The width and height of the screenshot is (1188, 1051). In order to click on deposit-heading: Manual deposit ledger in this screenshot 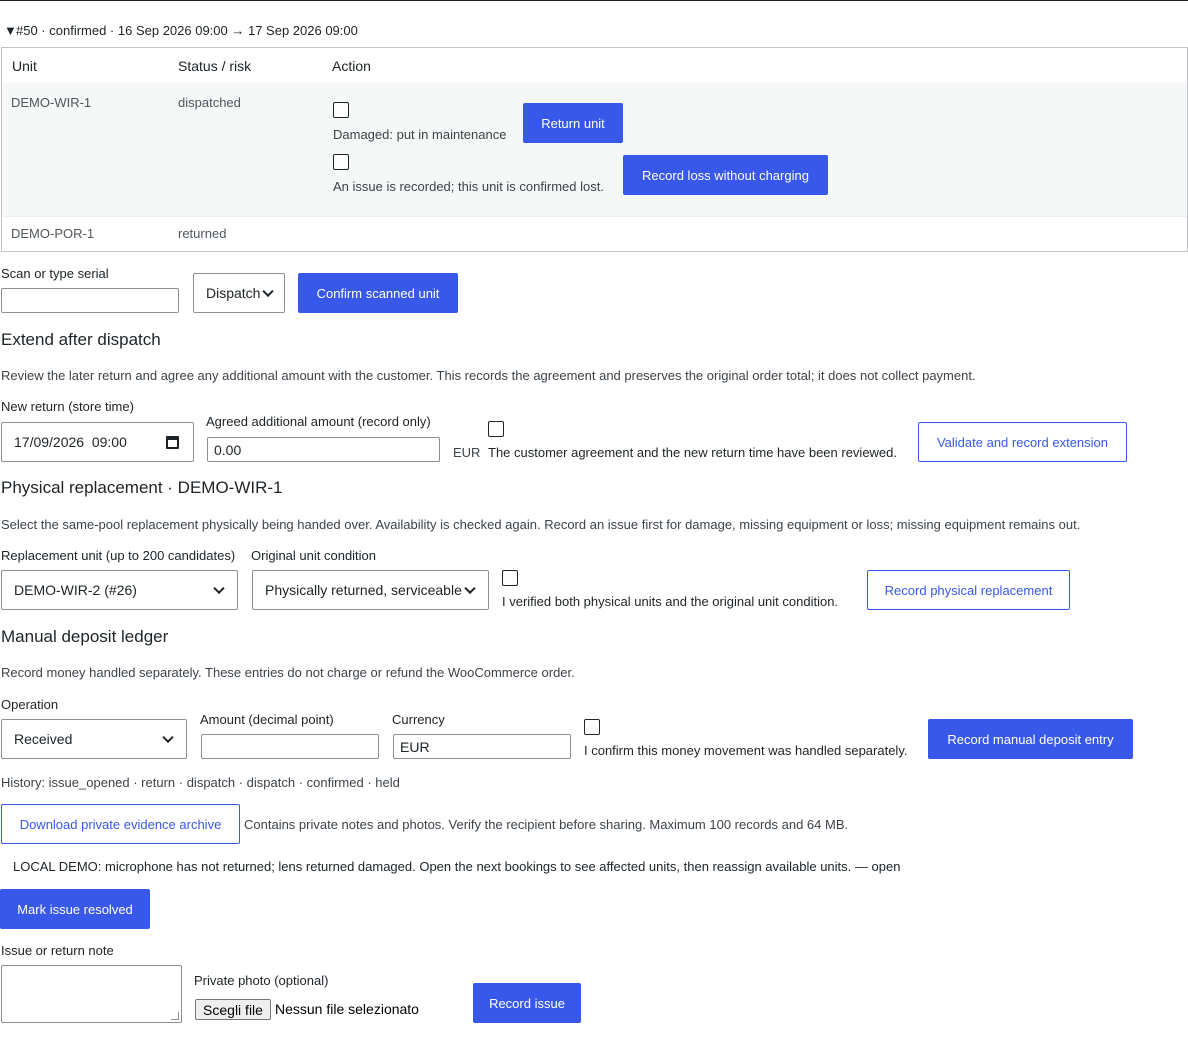, I will do `click(85, 636)`.